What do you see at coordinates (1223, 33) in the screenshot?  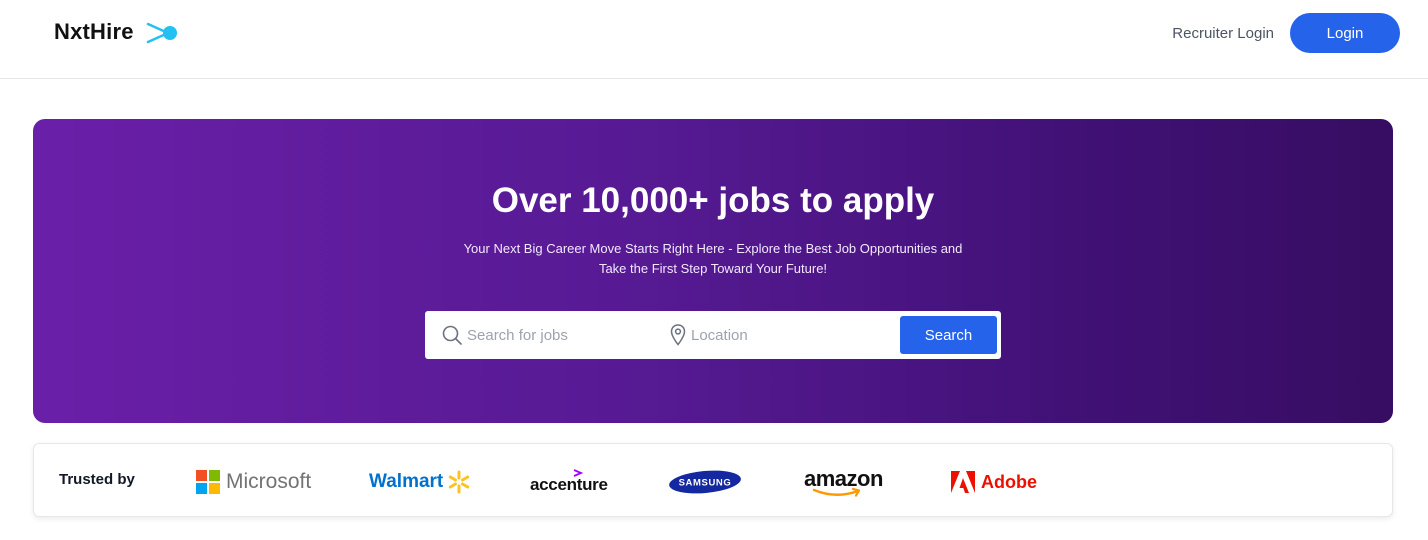 I see `recruiter-login-link: Recruiter Login` at bounding box center [1223, 33].